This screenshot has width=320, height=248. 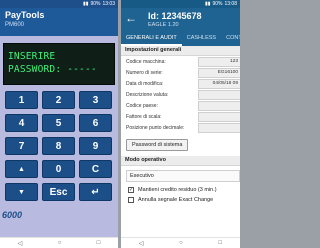 I want to click on key-1: 1, so click(x=21, y=100).